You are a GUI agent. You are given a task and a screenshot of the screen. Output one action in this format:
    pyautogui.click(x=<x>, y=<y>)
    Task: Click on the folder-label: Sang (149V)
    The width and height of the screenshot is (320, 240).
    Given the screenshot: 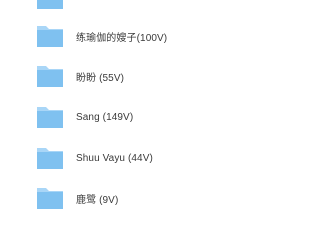 What is the action you would take?
    pyautogui.click(x=105, y=117)
    